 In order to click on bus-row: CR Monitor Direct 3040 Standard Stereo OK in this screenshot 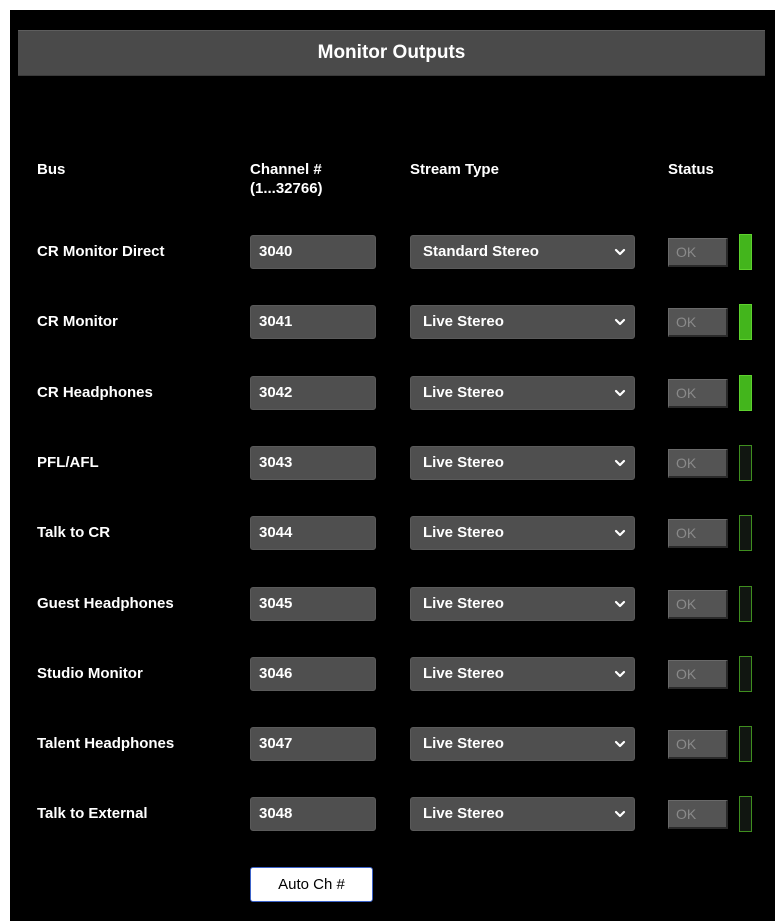, I will do `click(392, 252)`.